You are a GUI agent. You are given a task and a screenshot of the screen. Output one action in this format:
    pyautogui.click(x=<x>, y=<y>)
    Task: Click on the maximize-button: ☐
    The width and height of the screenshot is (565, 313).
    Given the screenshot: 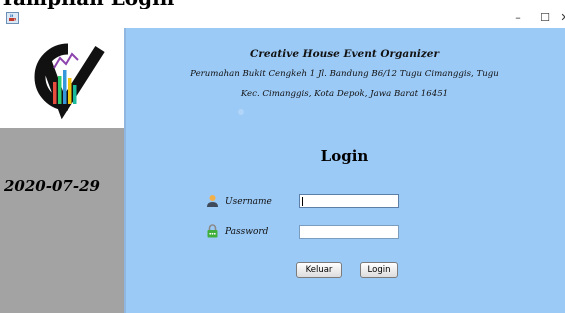 What is the action you would take?
    pyautogui.click(x=545, y=18)
    